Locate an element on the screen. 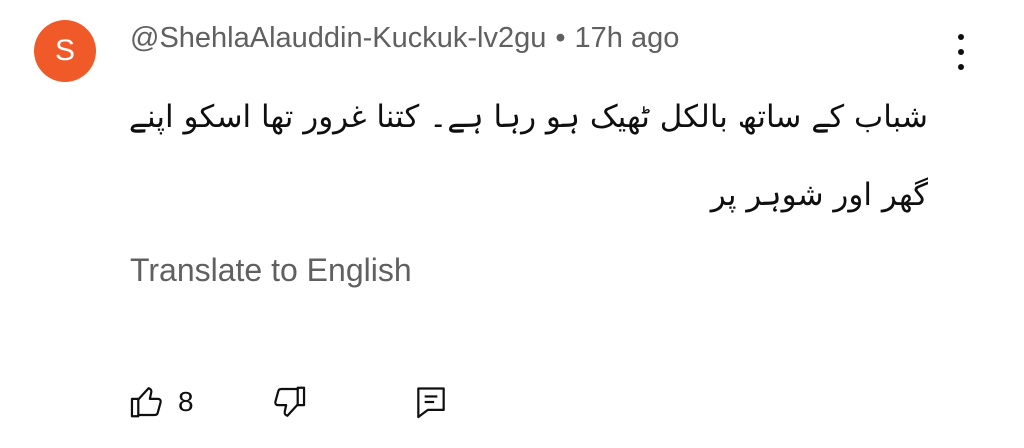  reply-comment-icon is located at coordinates (431, 402).